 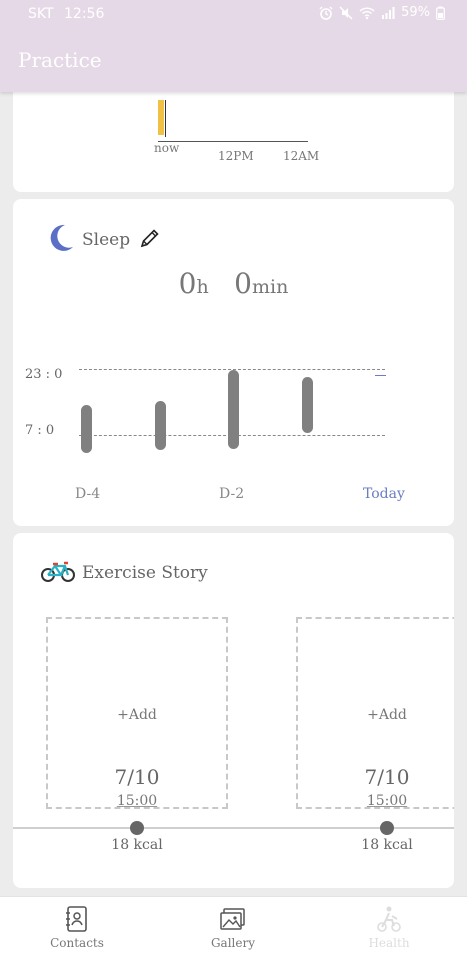 What do you see at coordinates (84, 14) in the screenshot?
I see `clock: 12:56` at bounding box center [84, 14].